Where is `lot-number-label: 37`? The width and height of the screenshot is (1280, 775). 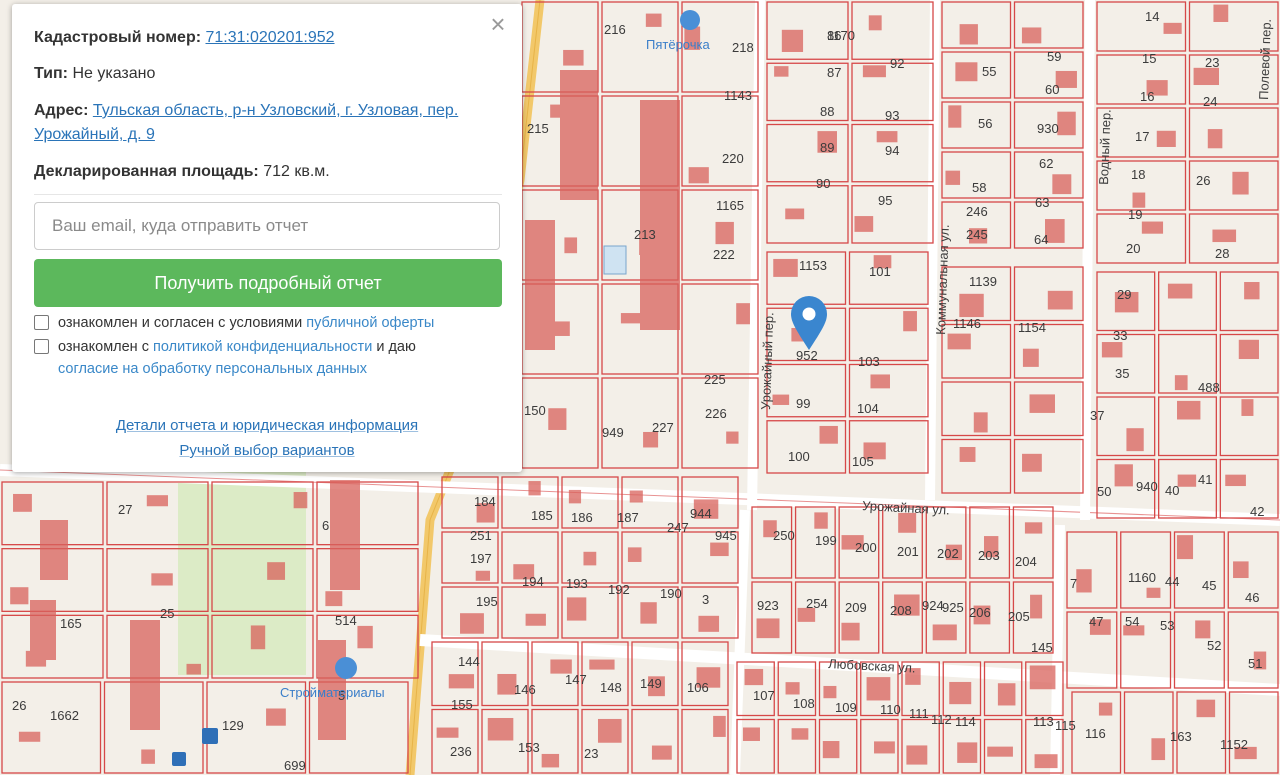 lot-number-label: 37 is located at coordinates (1097, 415).